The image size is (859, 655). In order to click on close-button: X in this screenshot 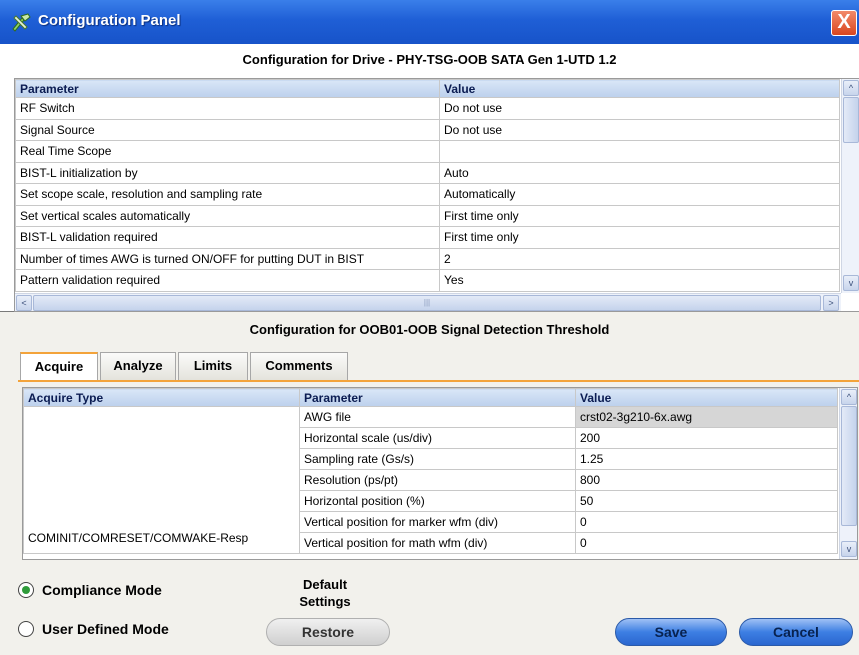, I will do `click(844, 23)`.